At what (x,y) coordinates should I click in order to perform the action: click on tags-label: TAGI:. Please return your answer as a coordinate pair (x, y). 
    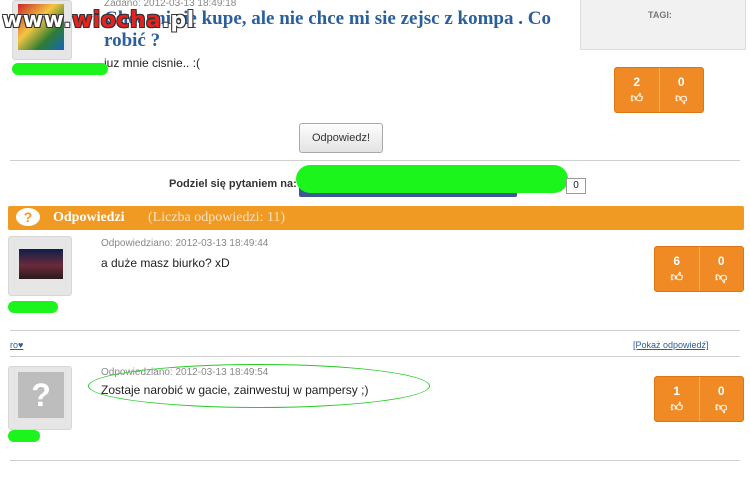
    Looking at the image, I should click on (660, 15).